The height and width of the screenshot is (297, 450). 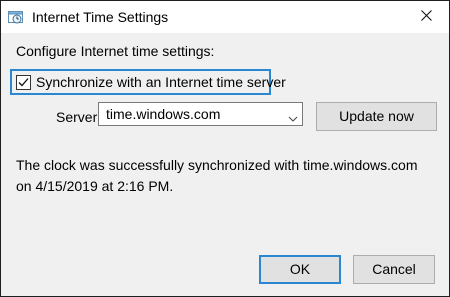 I want to click on checkmark-icon, so click(x=23, y=81).